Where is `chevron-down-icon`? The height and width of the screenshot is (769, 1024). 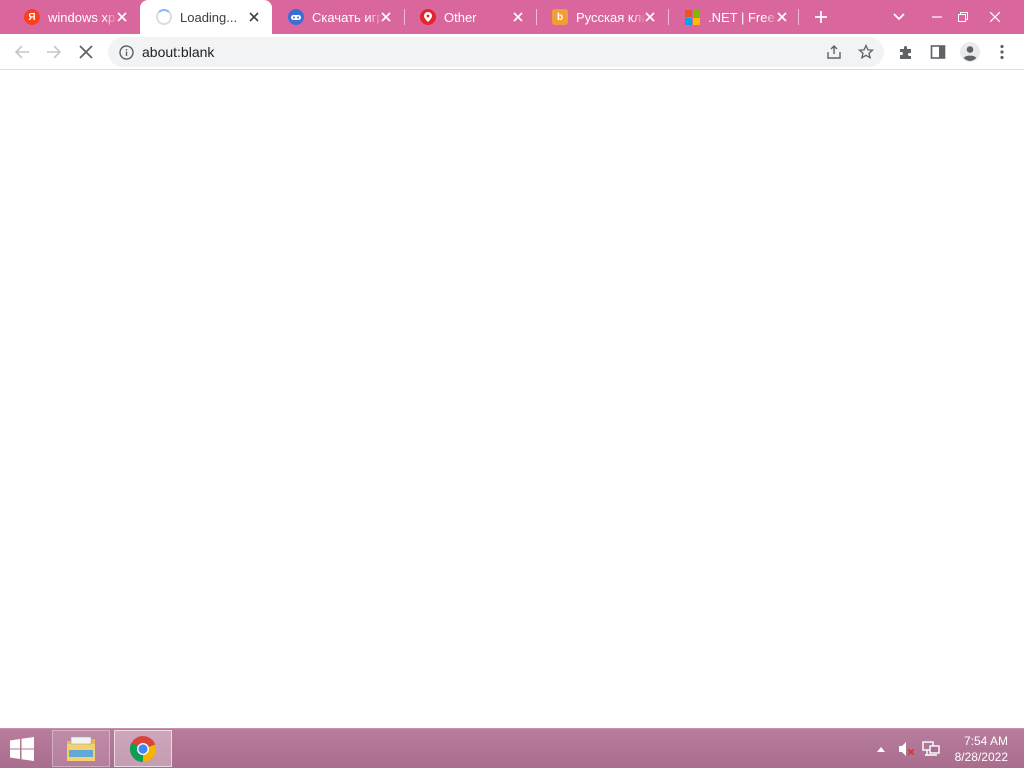 chevron-down-icon is located at coordinates (899, 17).